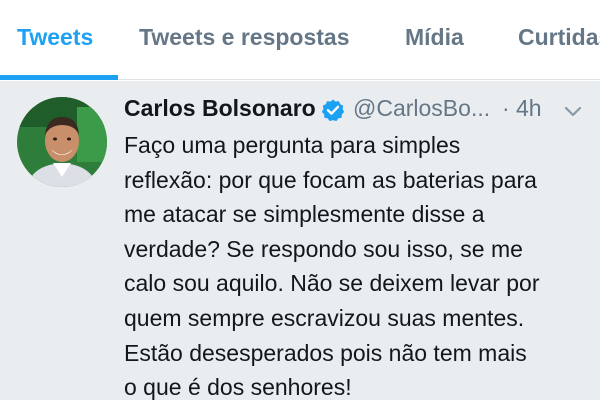 The height and width of the screenshot is (405, 600). I want to click on tweet-text-line: calo sou aquilo. Não se deixem levar por, so click(332, 283).